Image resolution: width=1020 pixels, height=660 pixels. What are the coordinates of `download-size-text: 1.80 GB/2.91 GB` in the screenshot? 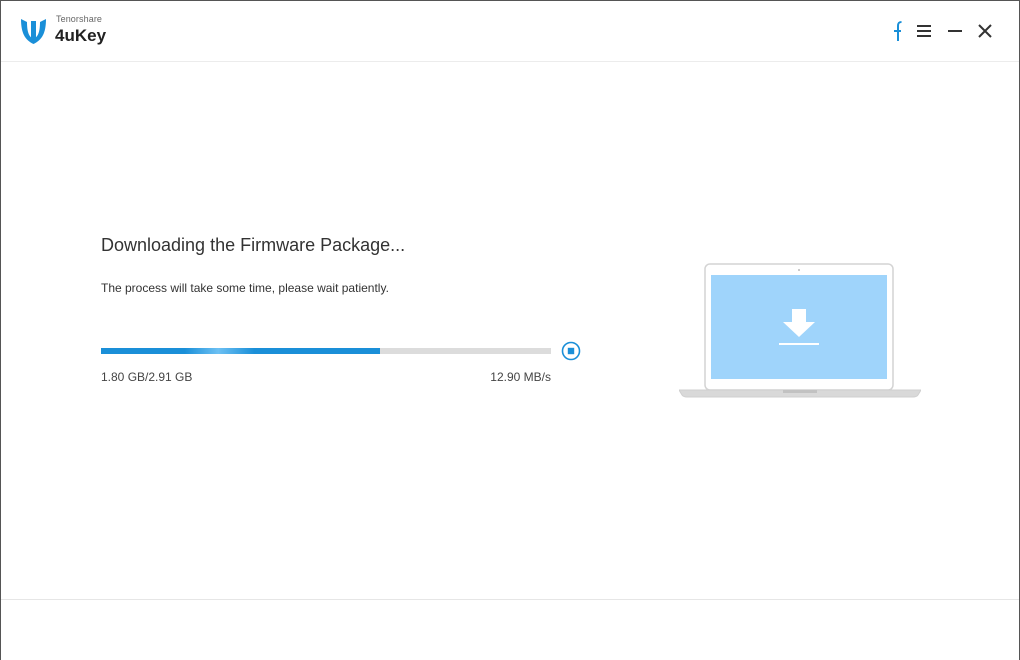 It's located at (147, 377).